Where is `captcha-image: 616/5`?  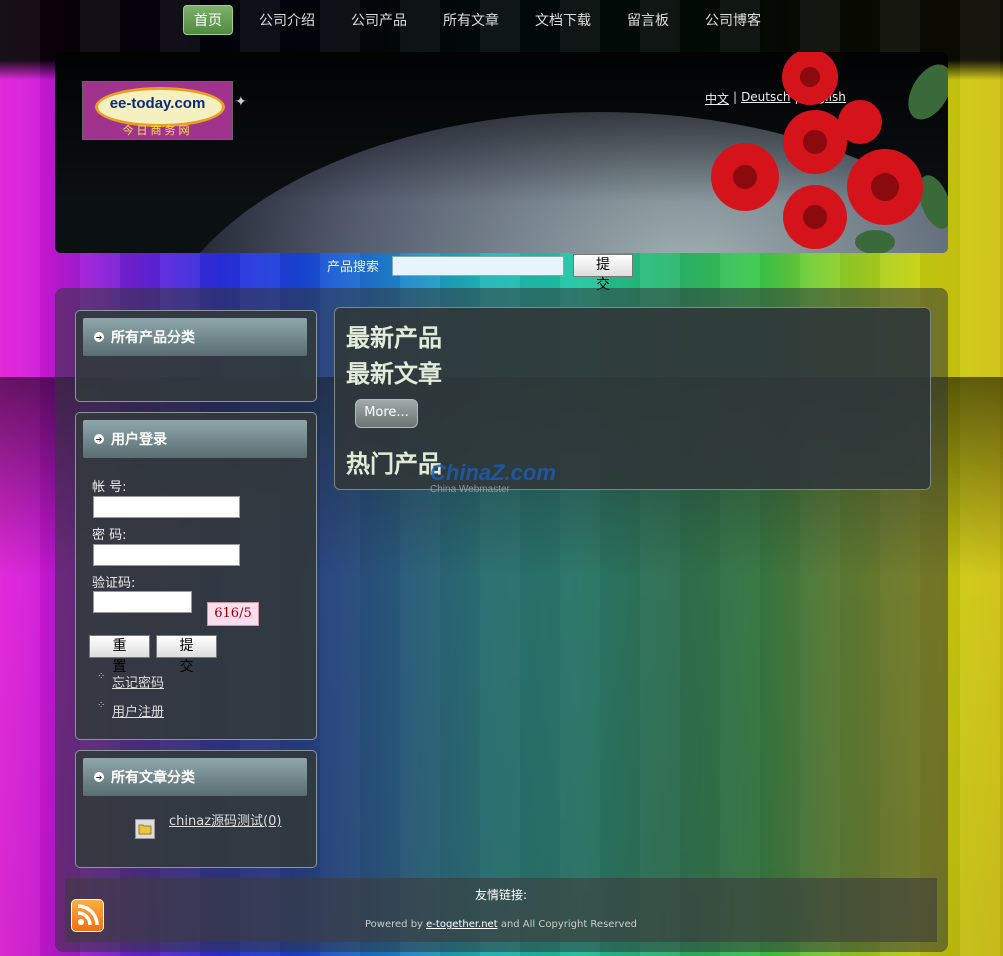 captcha-image: 616/5 is located at coordinates (233, 614).